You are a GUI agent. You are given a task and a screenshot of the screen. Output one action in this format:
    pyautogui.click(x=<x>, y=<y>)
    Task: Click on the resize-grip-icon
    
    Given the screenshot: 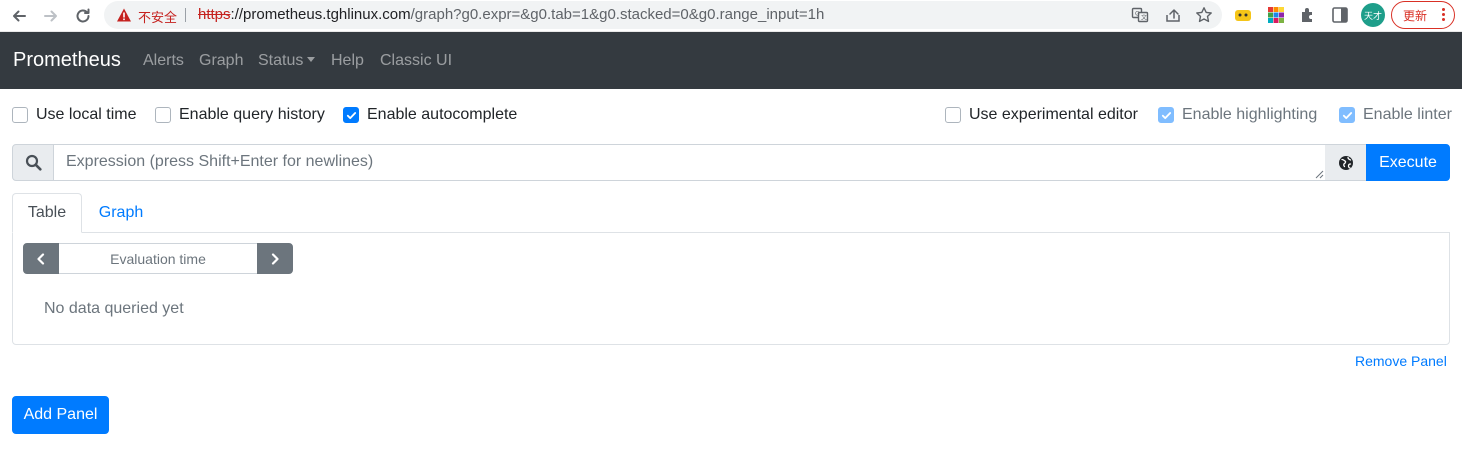 What is the action you would take?
    pyautogui.click(x=1318, y=173)
    